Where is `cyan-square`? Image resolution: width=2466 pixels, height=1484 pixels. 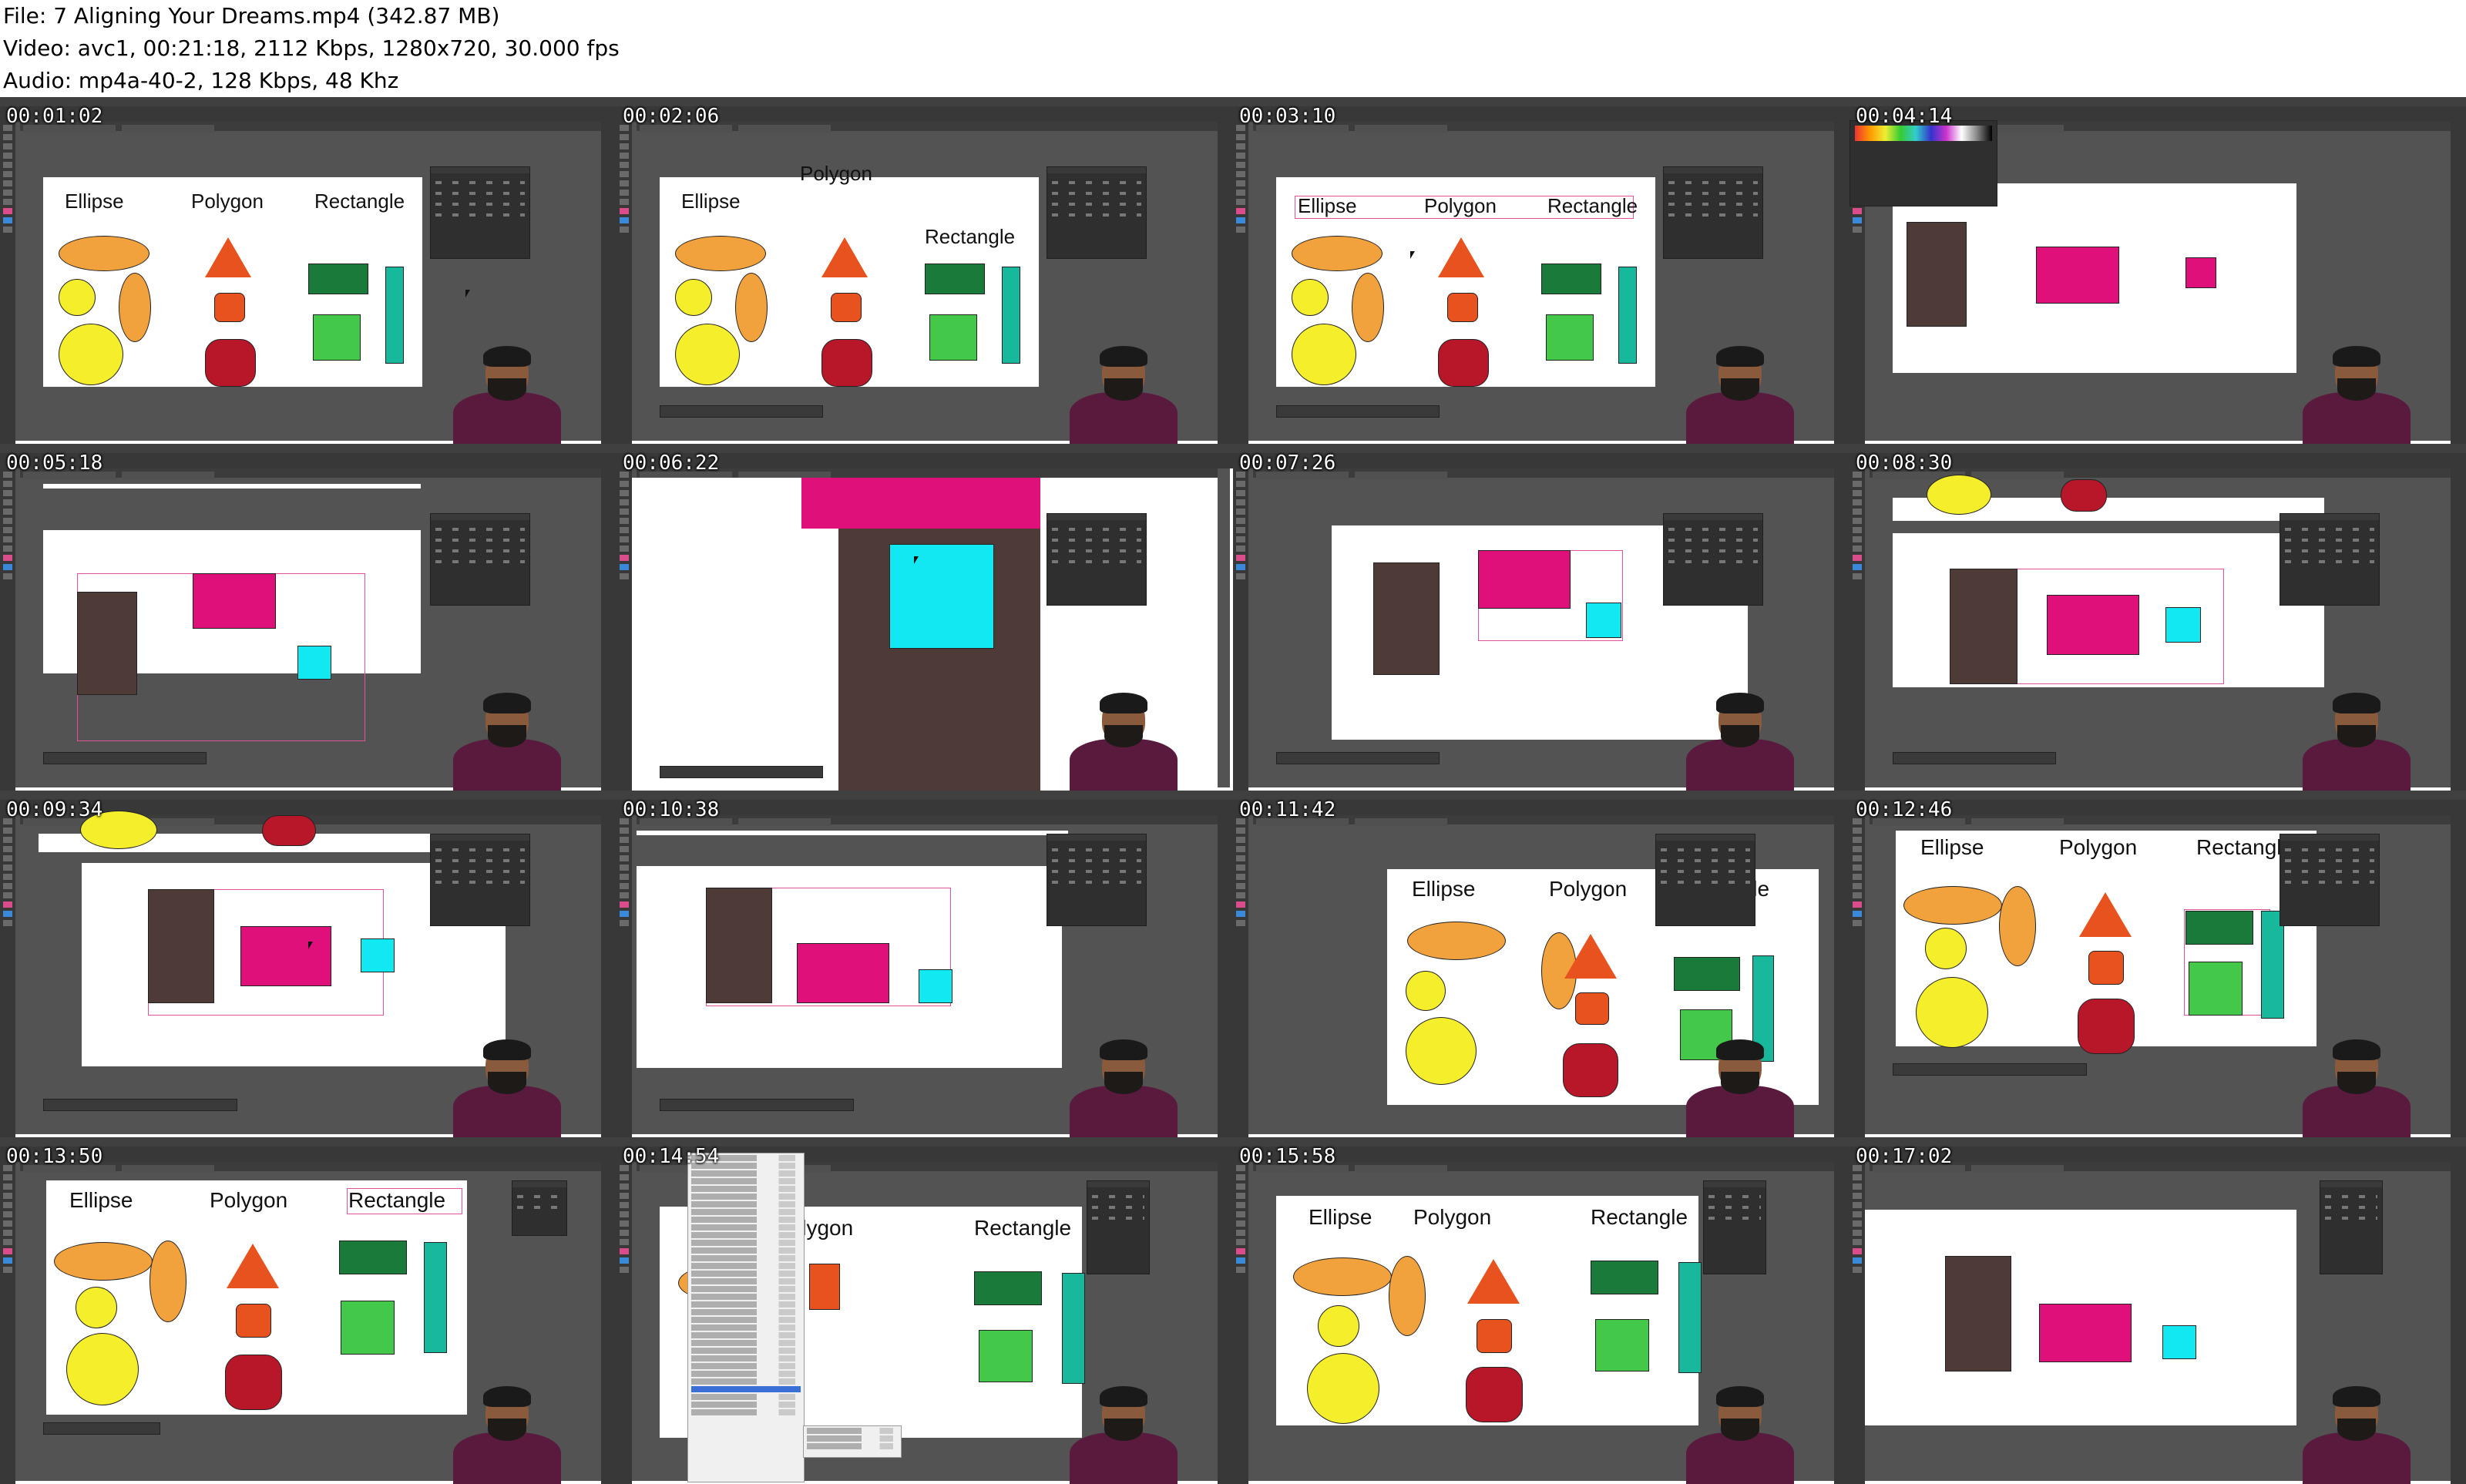 cyan-square is located at coordinates (378, 955).